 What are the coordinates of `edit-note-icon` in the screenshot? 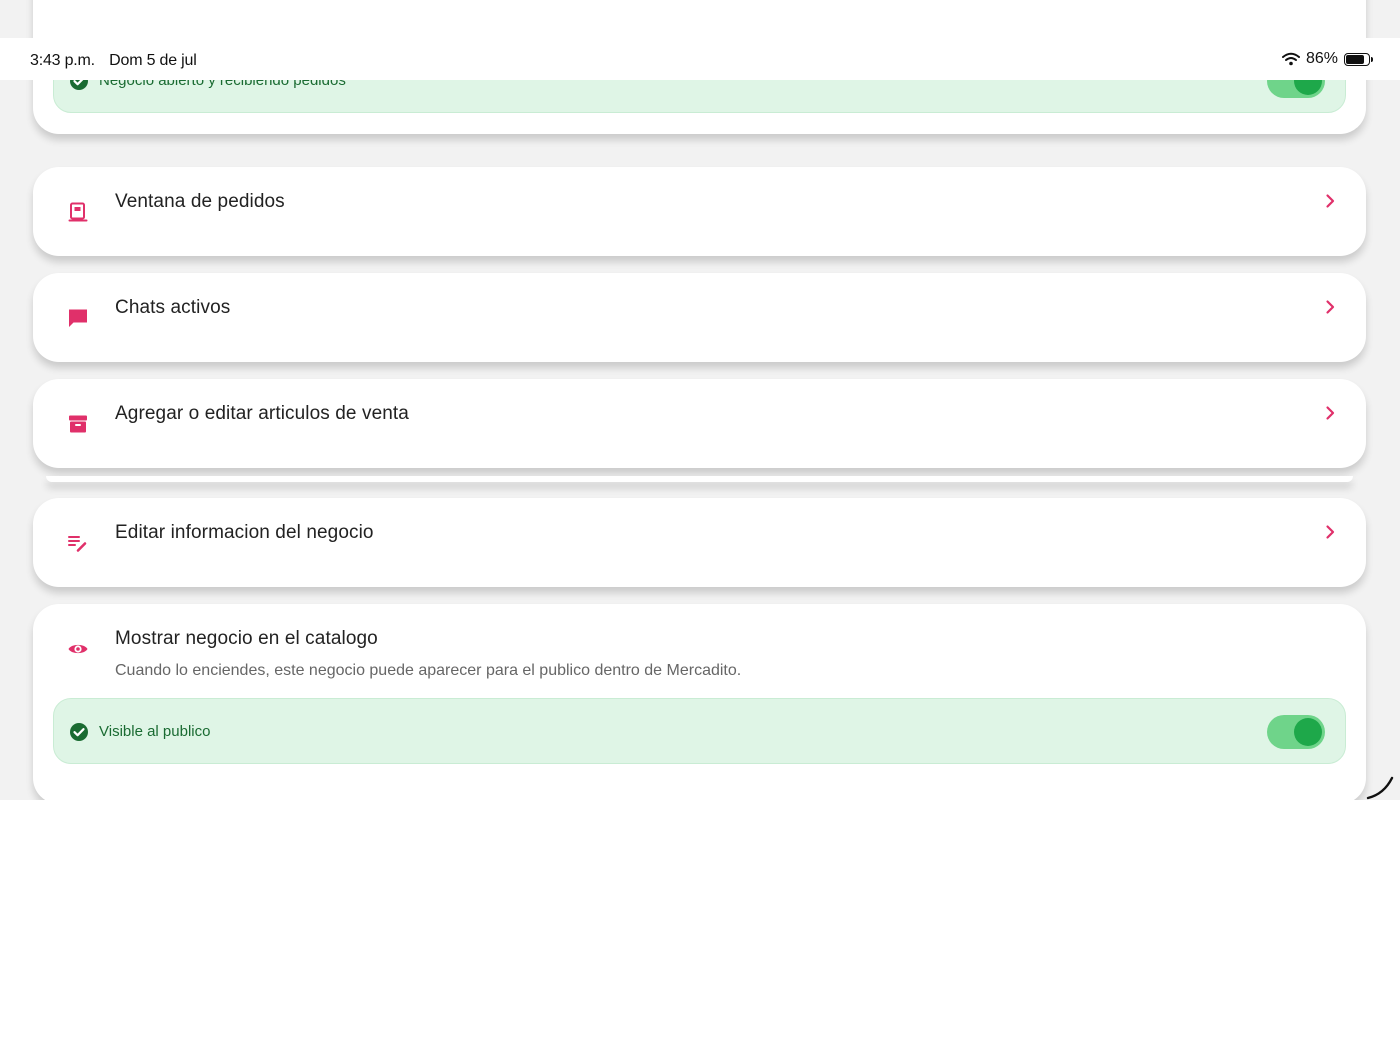 It's located at (77, 544).